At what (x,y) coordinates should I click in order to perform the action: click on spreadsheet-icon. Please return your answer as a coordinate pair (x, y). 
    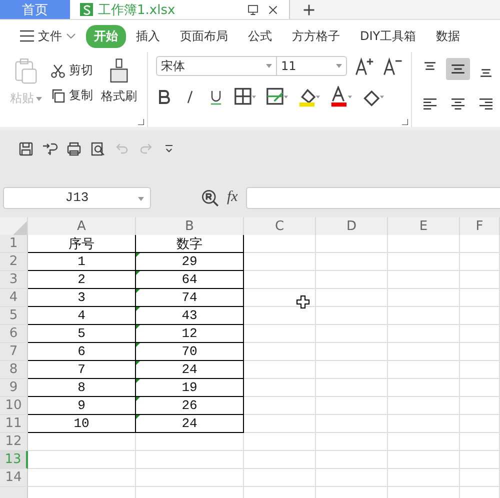
    Looking at the image, I should click on (86, 9).